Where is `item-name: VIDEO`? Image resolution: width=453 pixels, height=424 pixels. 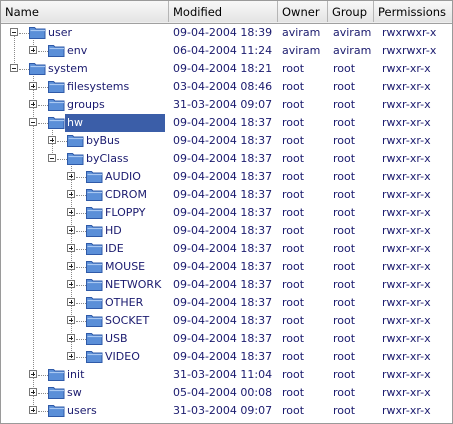 item-name: VIDEO is located at coordinates (122, 357).